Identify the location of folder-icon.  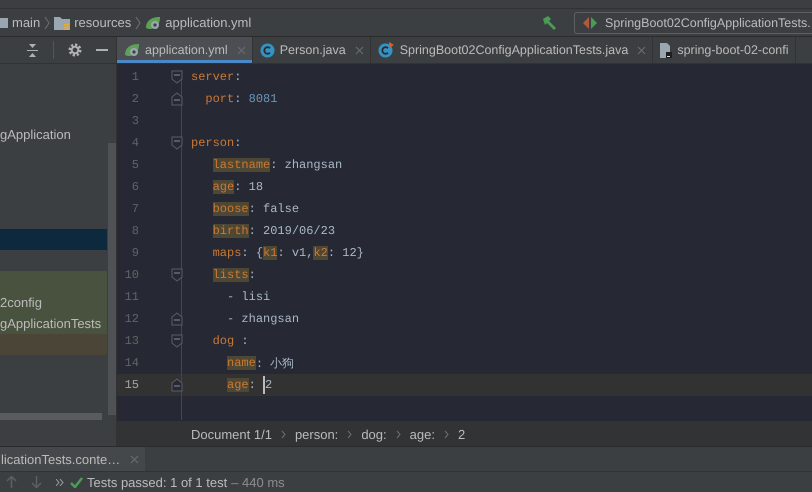
(62, 23).